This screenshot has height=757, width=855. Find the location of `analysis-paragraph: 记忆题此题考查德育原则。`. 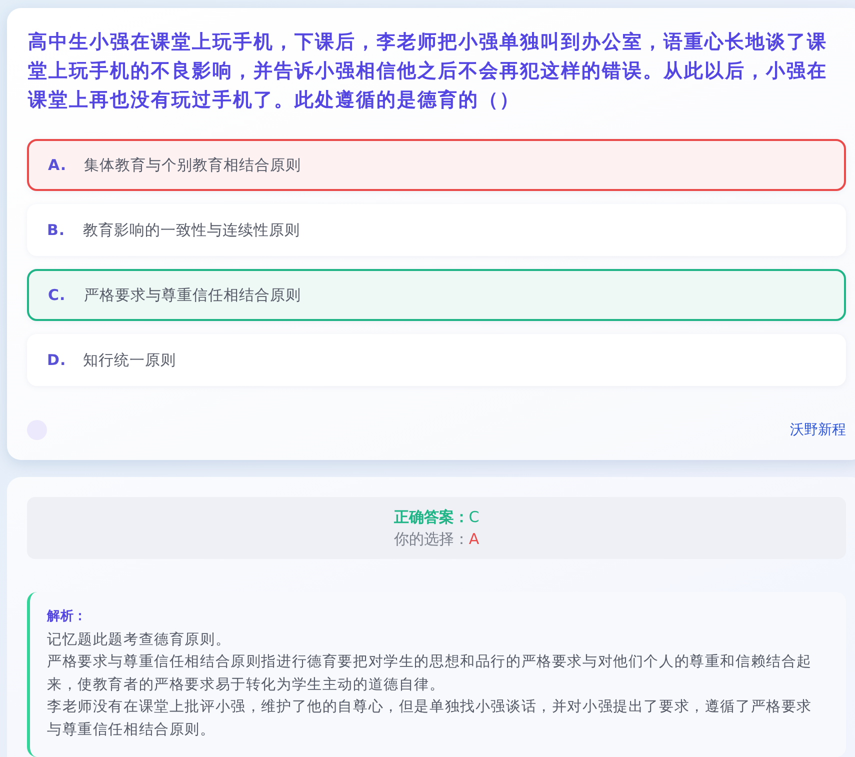

analysis-paragraph: 记忆题此题考查德育原则。 is located at coordinates (139, 640).